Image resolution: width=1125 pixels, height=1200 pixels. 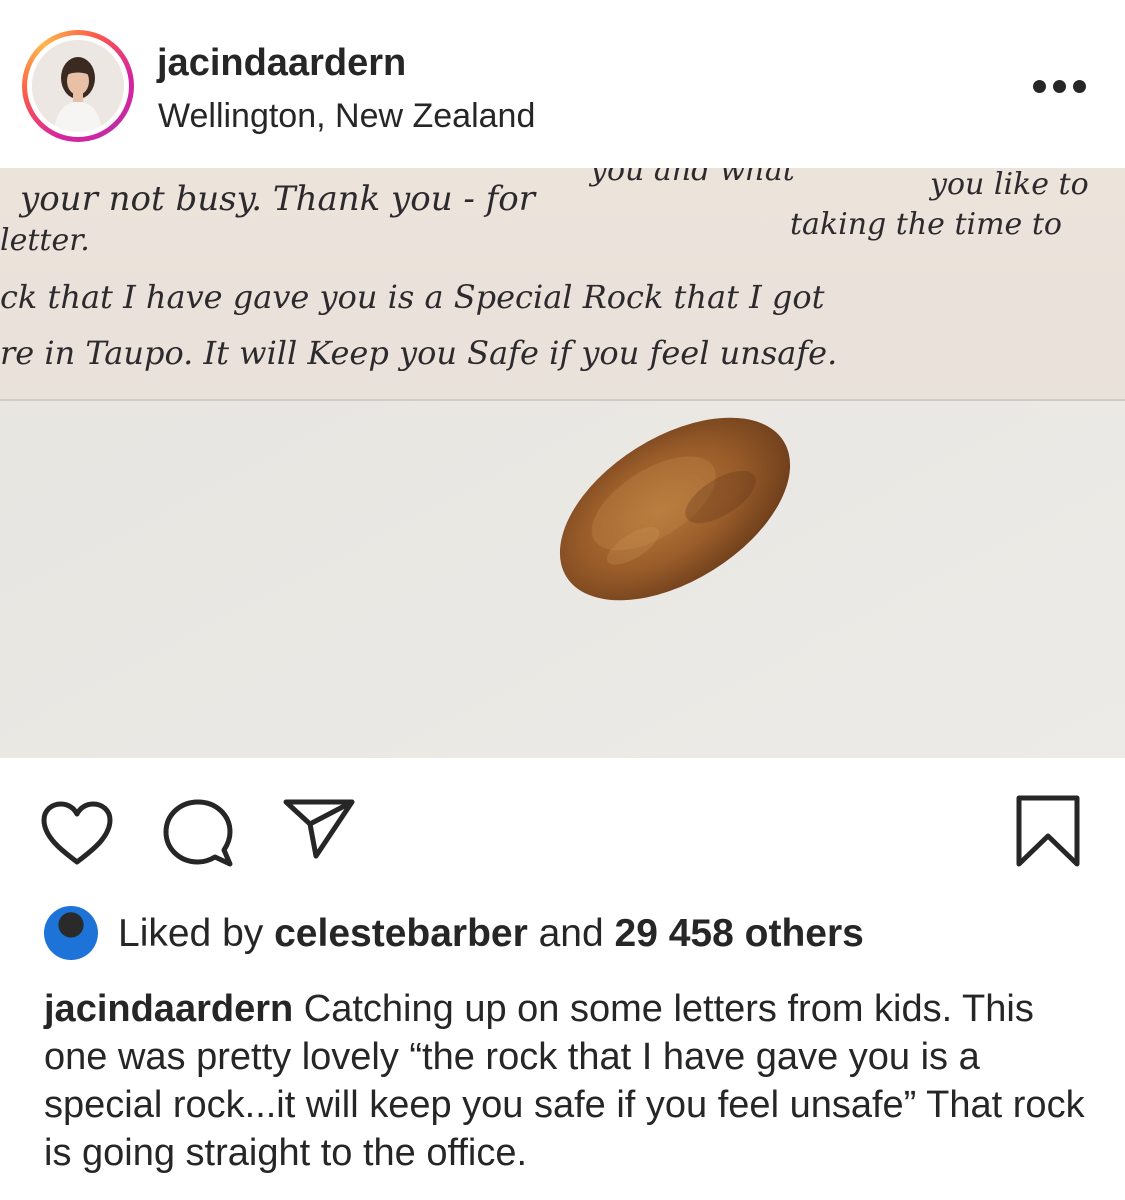 I want to click on avatar, so click(x=78, y=86).